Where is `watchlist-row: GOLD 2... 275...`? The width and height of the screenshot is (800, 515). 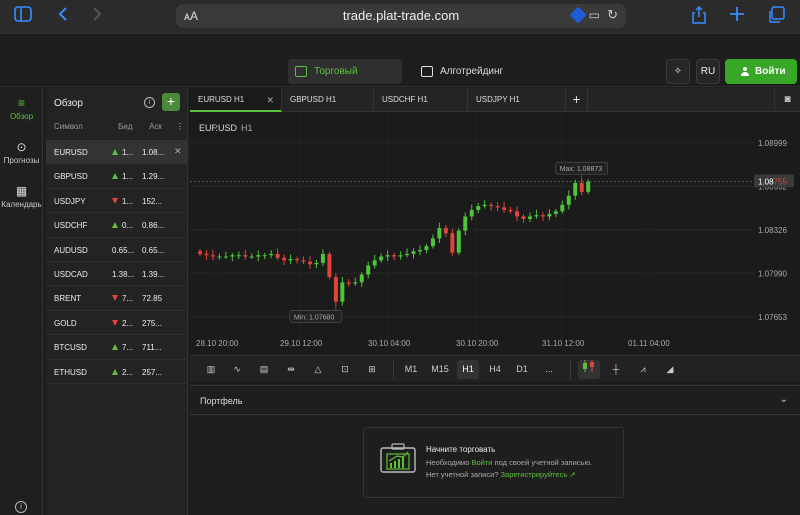
watchlist-row: GOLD 2... 275... is located at coordinates (117, 323).